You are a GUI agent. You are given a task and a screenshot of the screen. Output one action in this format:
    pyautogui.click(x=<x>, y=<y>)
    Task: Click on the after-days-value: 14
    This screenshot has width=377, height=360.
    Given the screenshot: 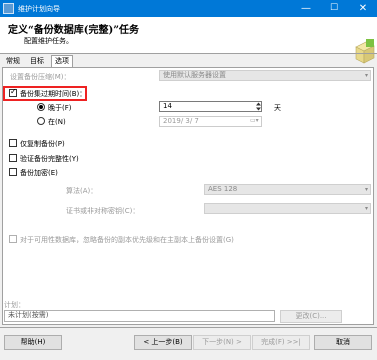 What is the action you would take?
    pyautogui.click(x=167, y=106)
    